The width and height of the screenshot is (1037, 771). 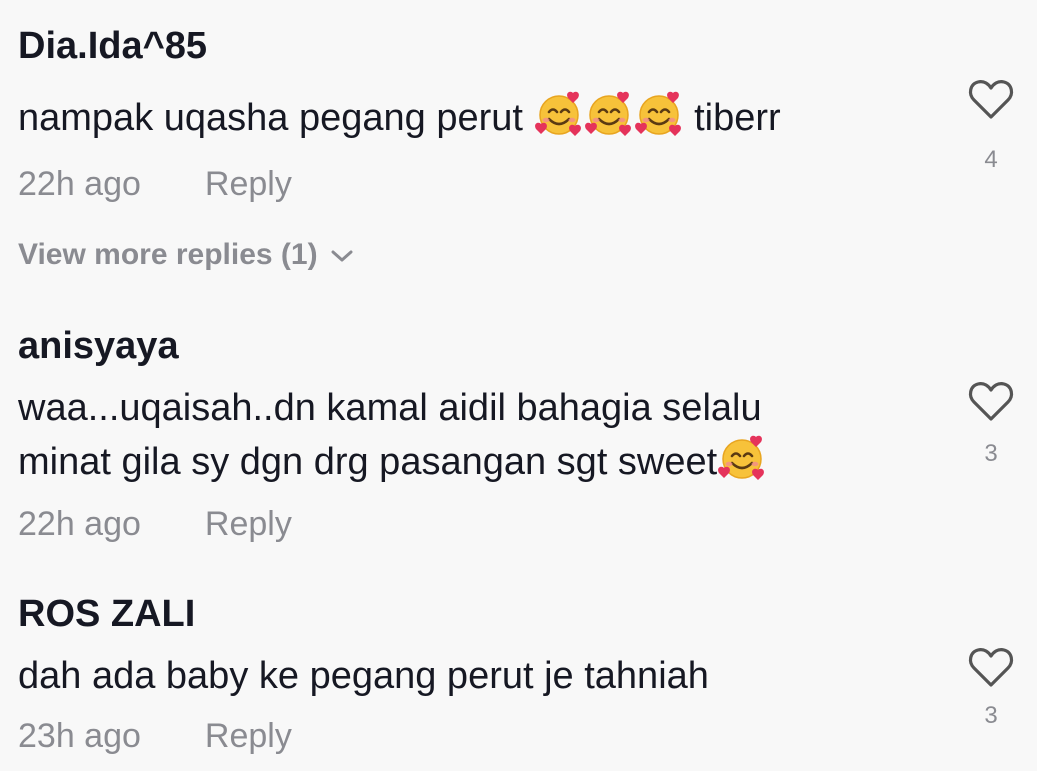 What do you see at coordinates (518, 346) in the screenshot?
I see `comment-username: anisyaya` at bounding box center [518, 346].